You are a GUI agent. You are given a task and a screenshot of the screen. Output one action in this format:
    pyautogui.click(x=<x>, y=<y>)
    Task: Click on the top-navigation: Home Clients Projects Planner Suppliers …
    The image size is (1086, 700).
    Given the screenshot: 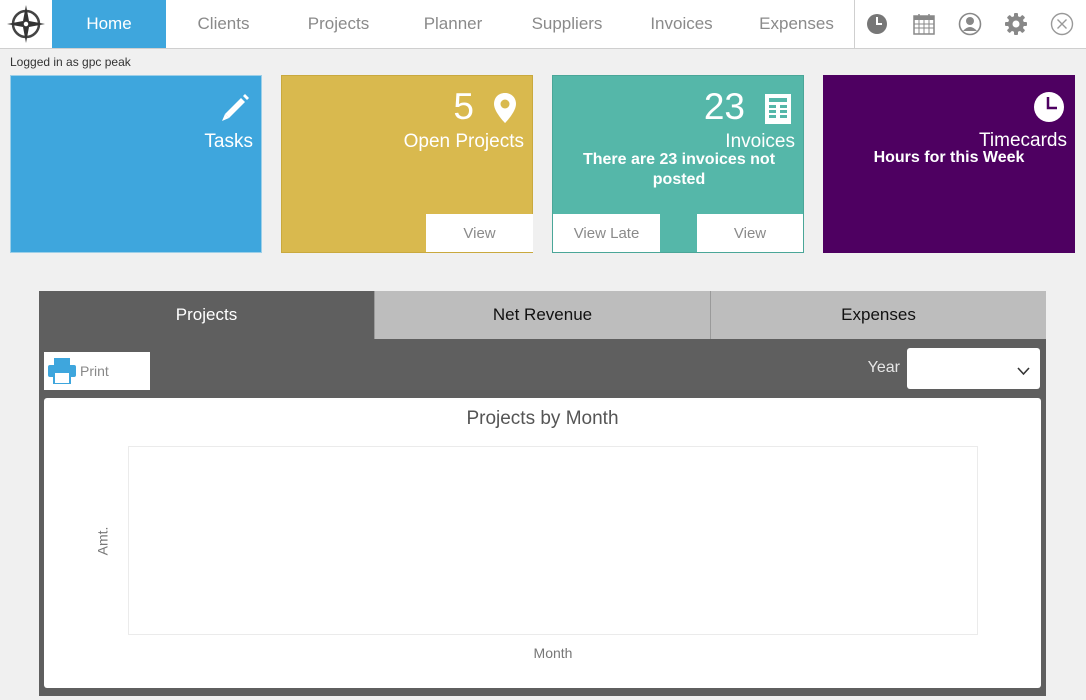 What is the action you would take?
    pyautogui.click(x=543, y=24)
    